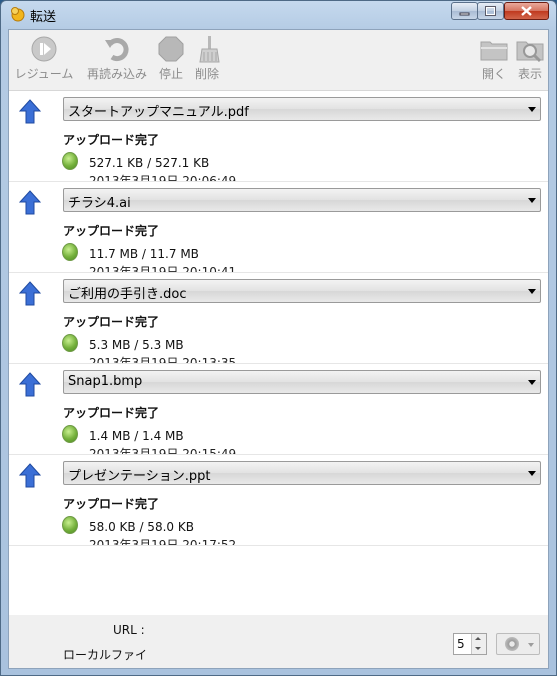 This screenshot has width=557, height=676. I want to click on title-bar: 転送, so click(278, 14).